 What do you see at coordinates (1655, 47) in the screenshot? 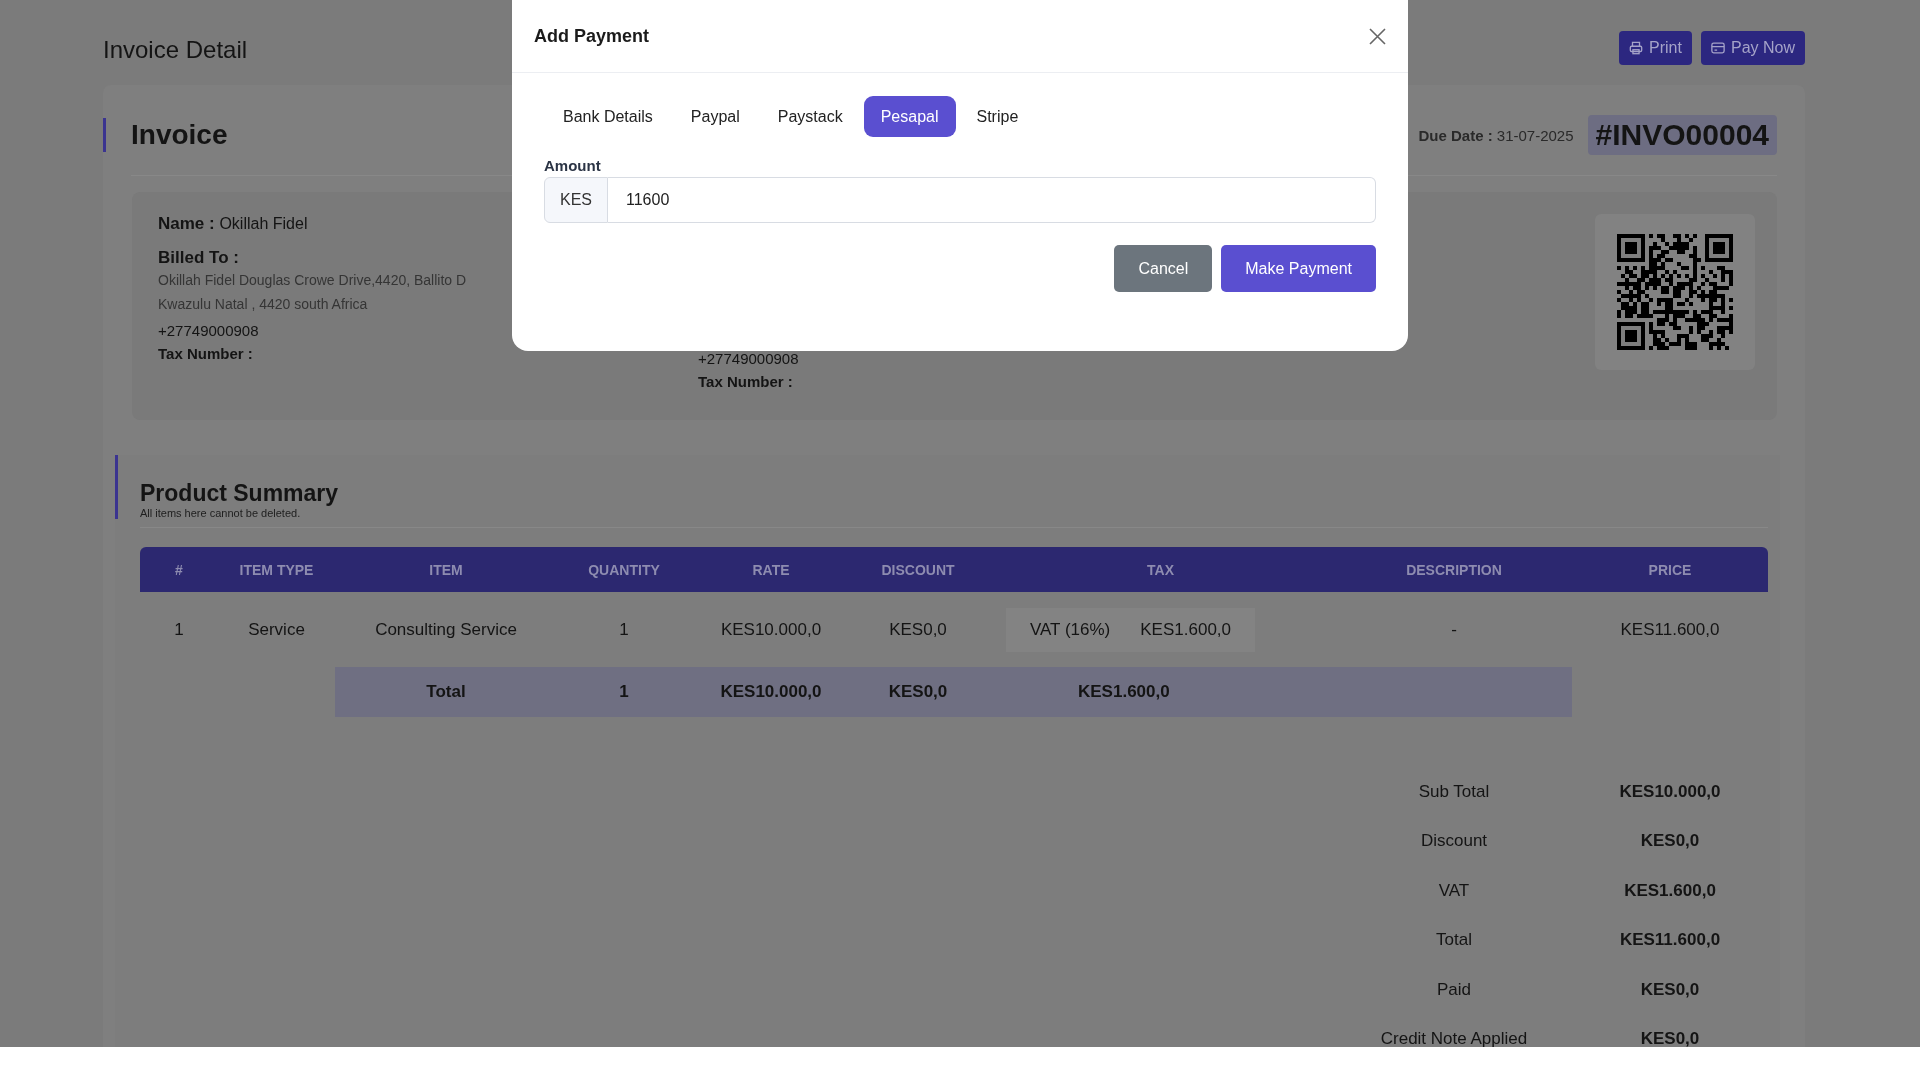
I see `print-button: Print` at bounding box center [1655, 47].